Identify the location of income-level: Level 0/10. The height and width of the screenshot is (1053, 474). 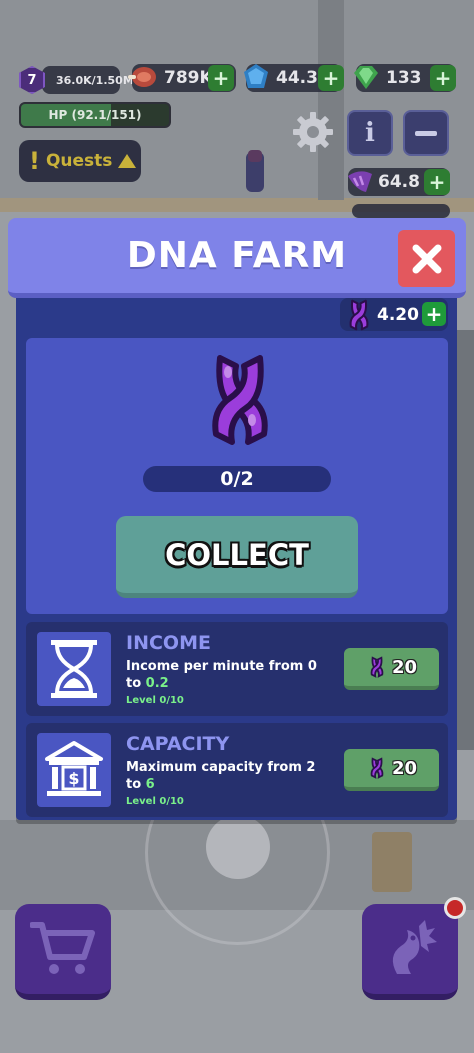
(155, 700).